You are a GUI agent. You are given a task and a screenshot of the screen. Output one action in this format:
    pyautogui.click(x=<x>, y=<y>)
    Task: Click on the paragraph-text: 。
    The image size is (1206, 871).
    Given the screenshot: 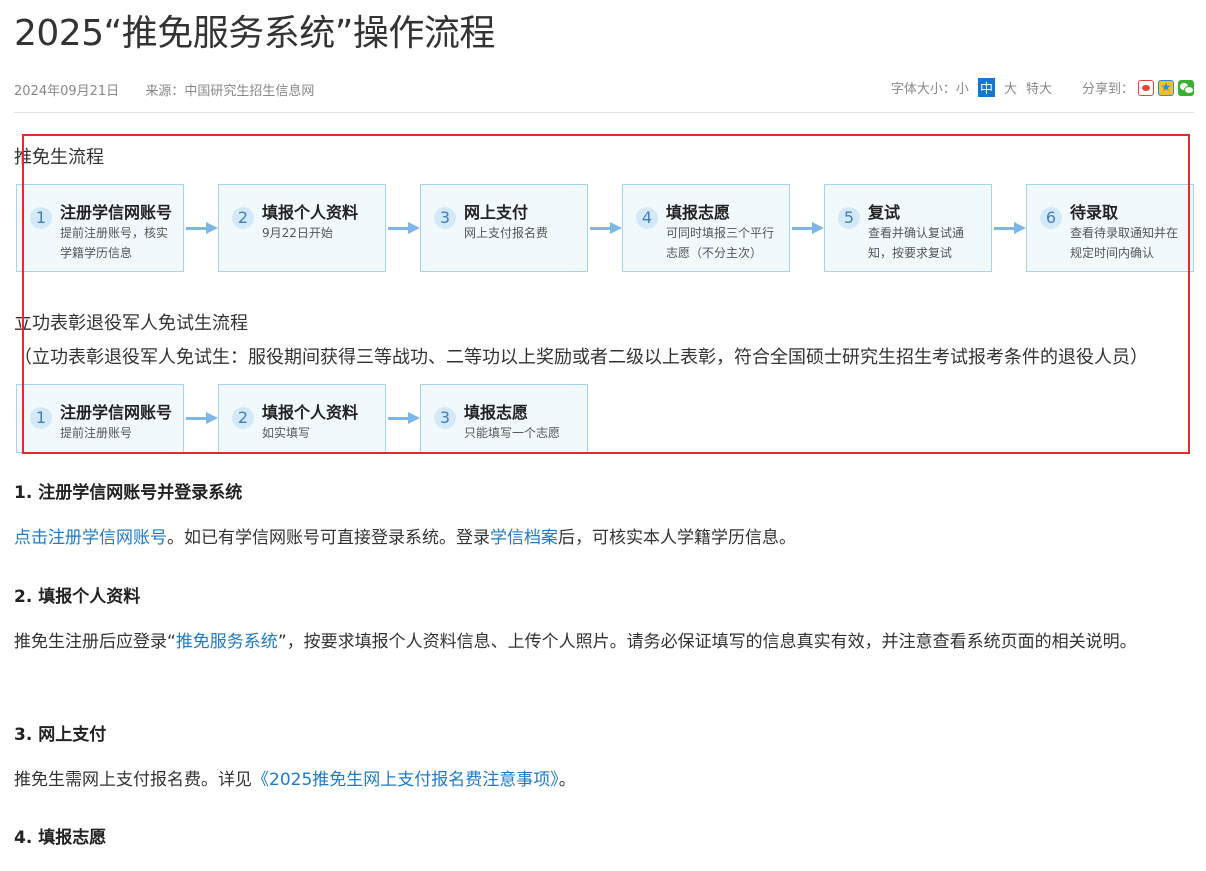 What is the action you would take?
    pyautogui.click(x=567, y=780)
    